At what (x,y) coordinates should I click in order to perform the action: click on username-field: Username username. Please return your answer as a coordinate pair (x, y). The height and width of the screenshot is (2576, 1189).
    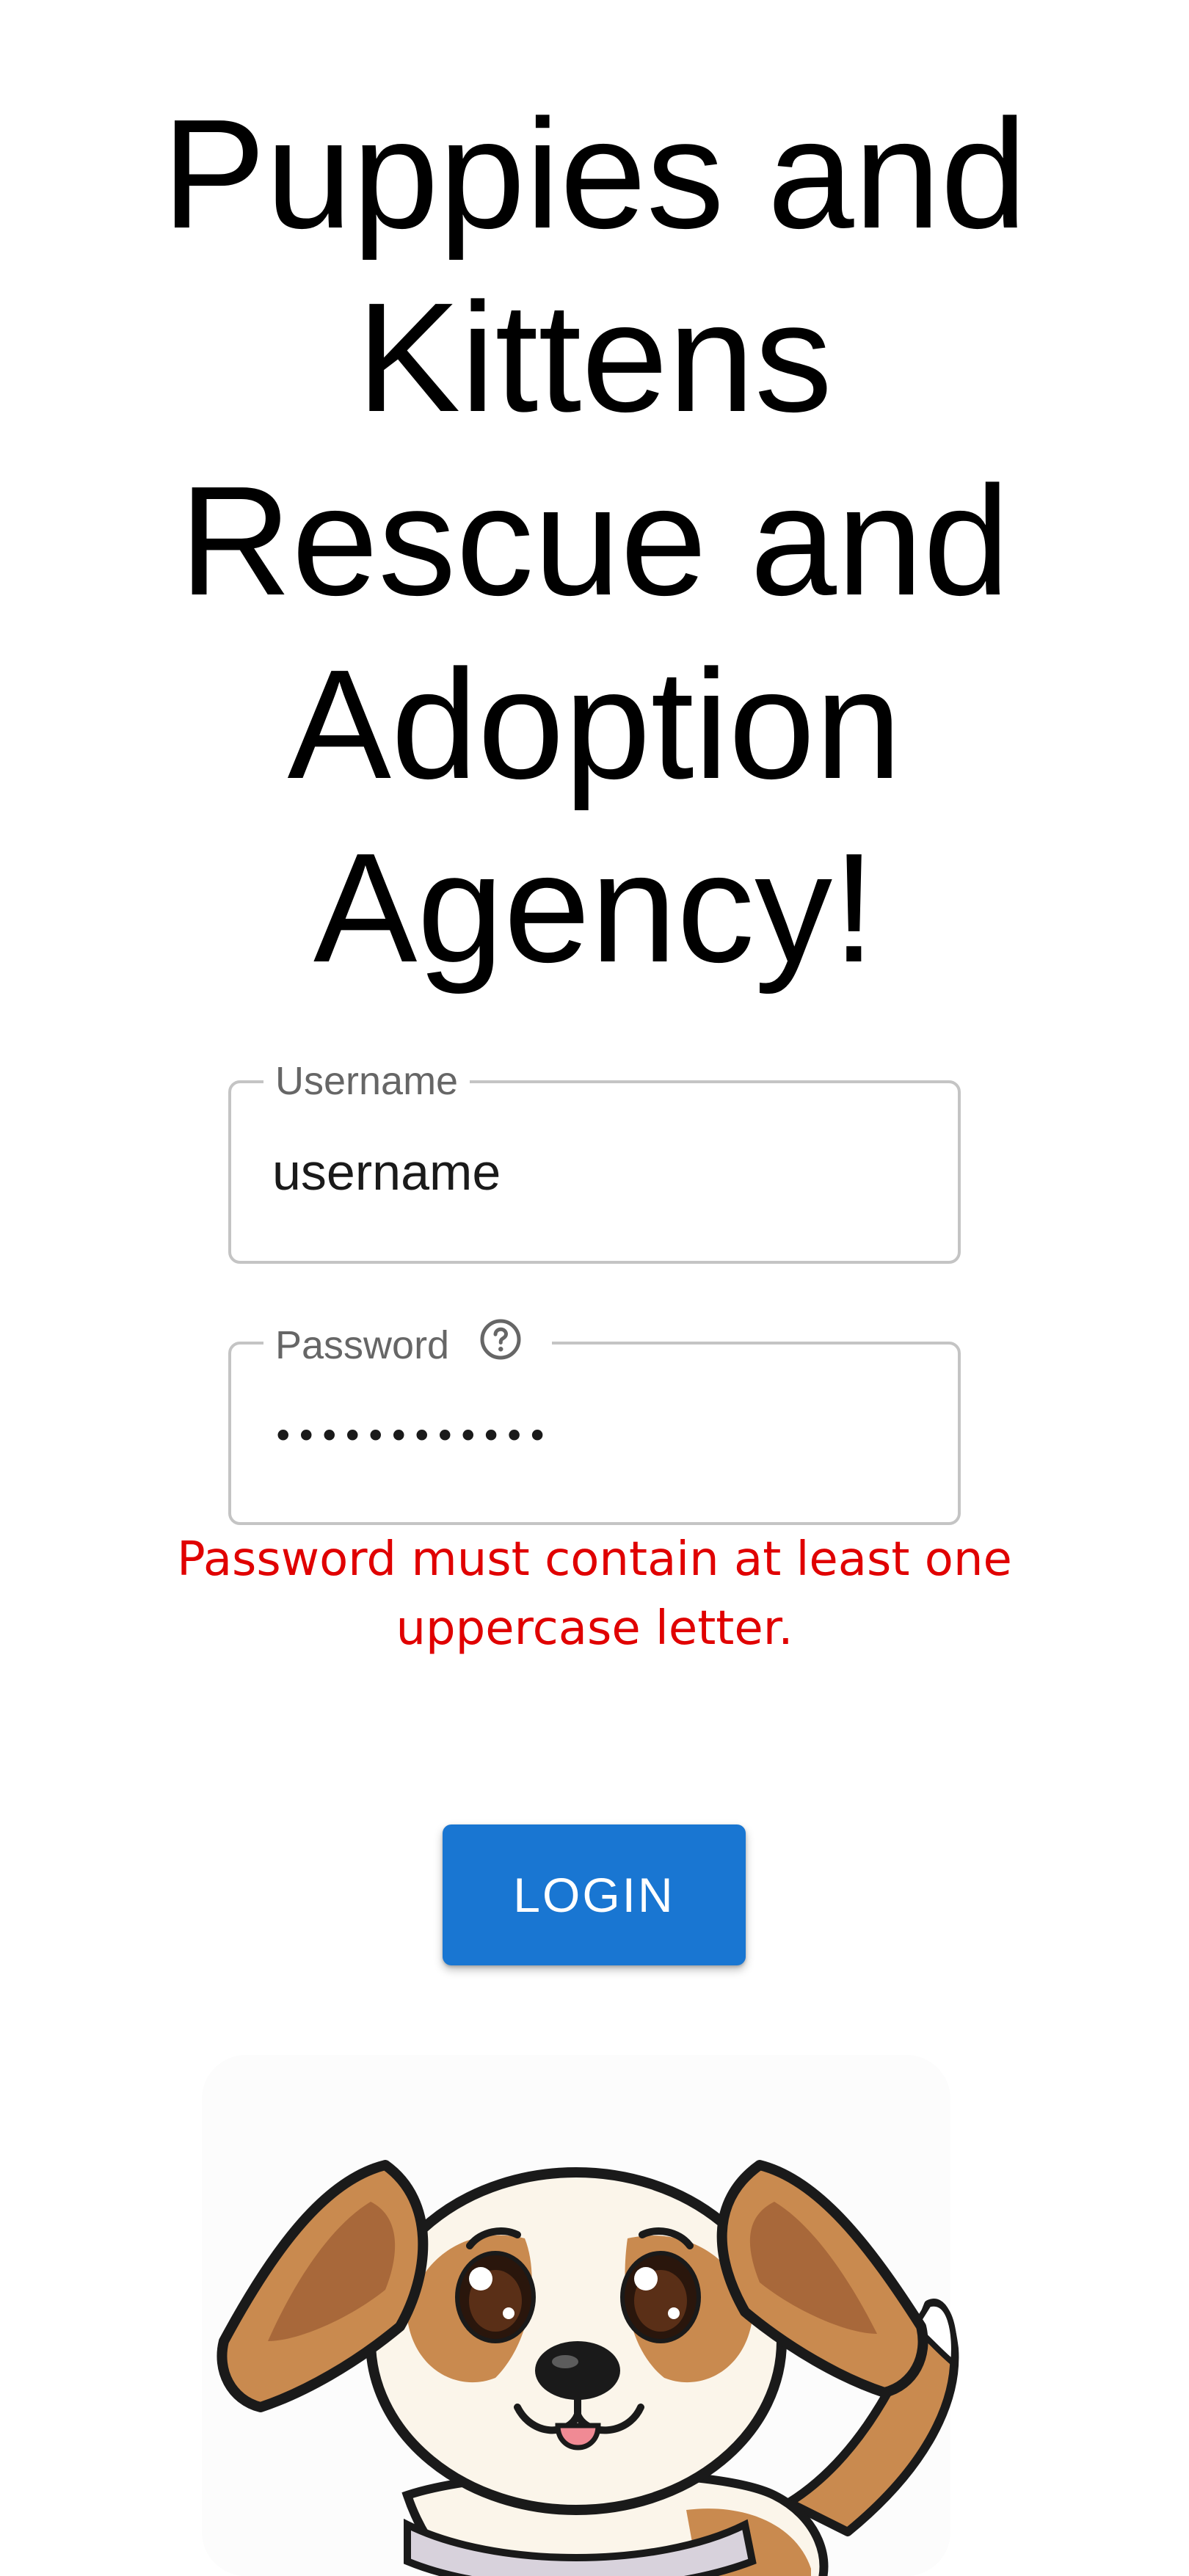
    Looking at the image, I should click on (594, 1161).